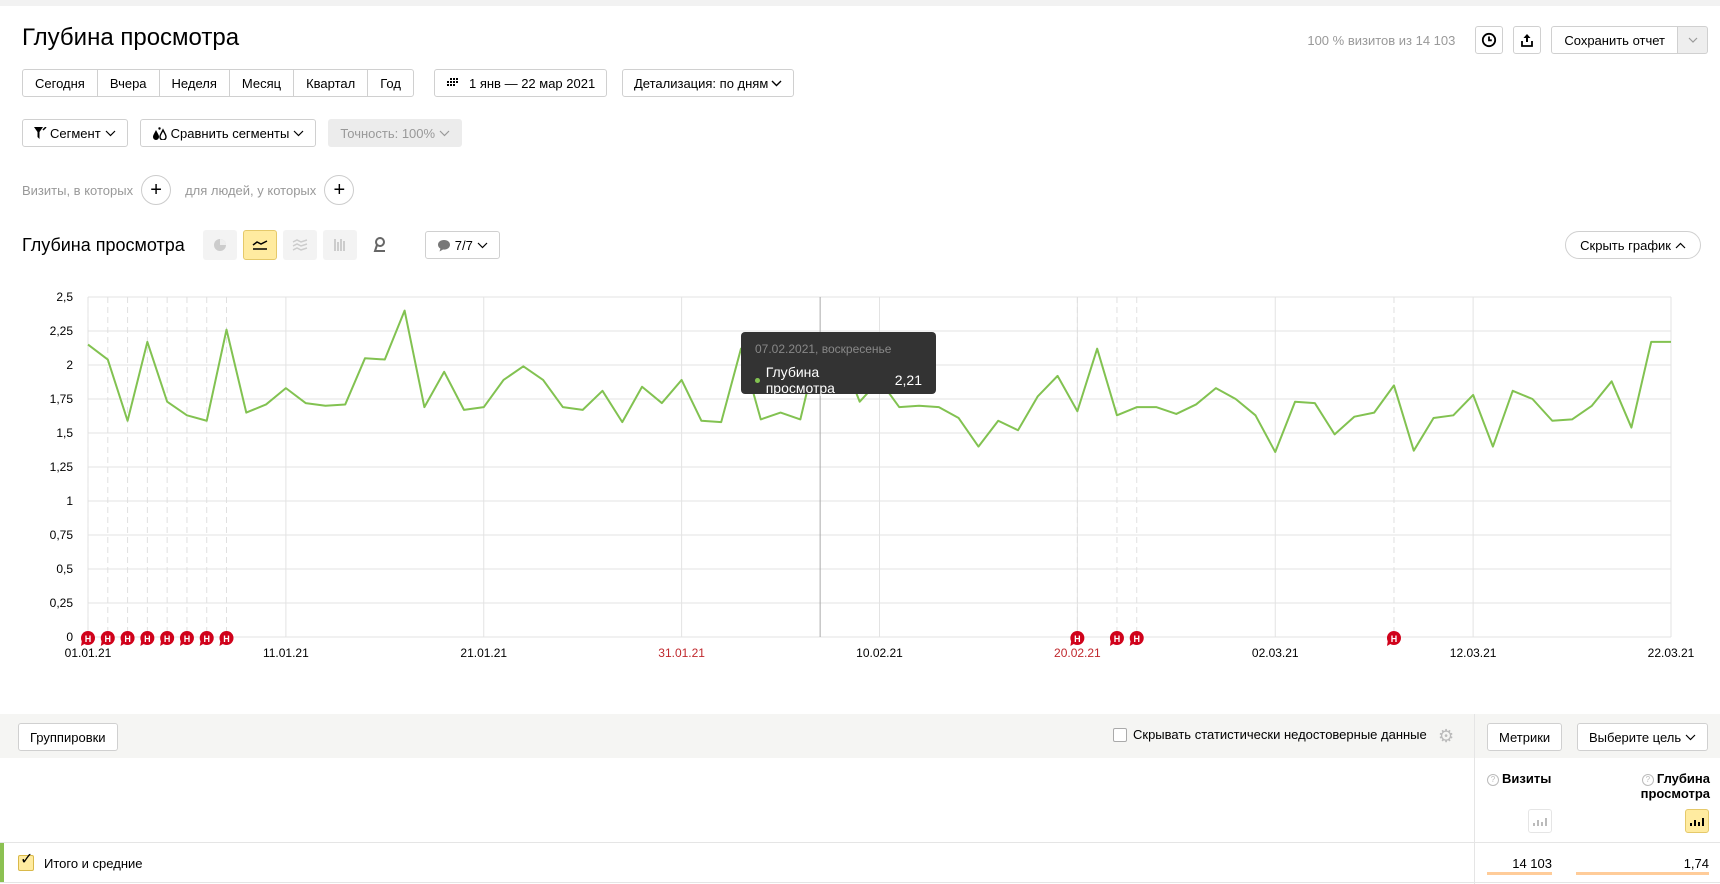 Image resolution: width=1720 pixels, height=884 pixels. What do you see at coordinates (395, 133) in the screenshot?
I see `accuracy-dropdown: Точность: 100%` at bounding box center [395, 133].